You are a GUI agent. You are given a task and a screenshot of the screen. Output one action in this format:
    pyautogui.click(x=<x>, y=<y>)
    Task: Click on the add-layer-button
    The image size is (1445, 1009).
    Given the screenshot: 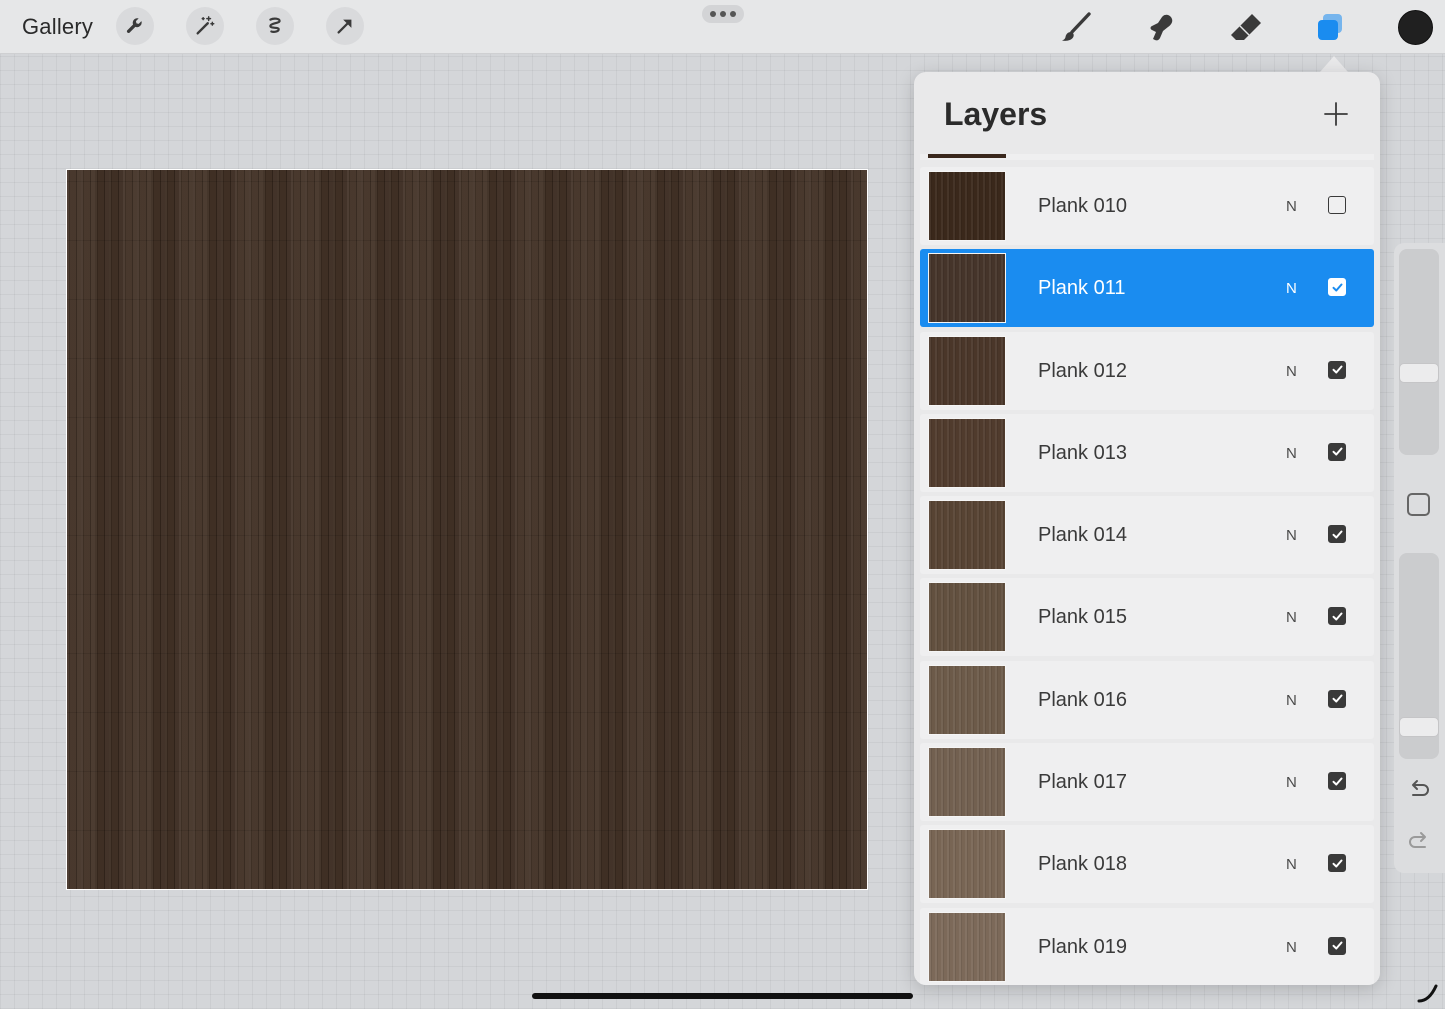 What is the action you would take?
    pyautogui.click(x=1336, y=114)
    